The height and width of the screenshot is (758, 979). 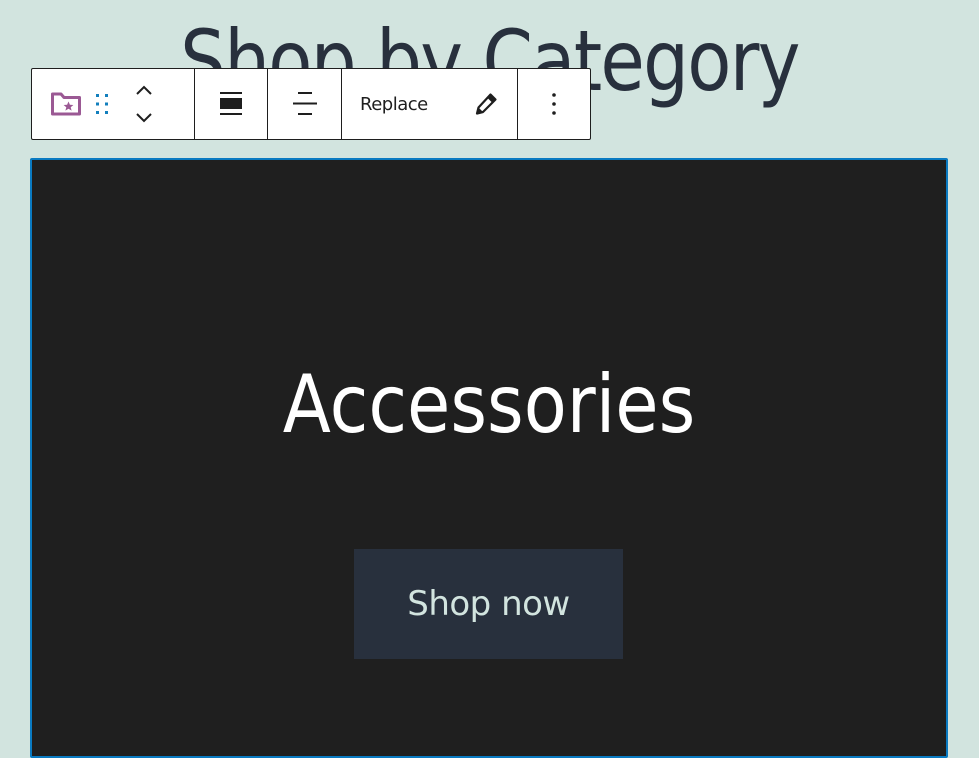 I want to click on chevron-down-icon, so click(x=144, y=118).